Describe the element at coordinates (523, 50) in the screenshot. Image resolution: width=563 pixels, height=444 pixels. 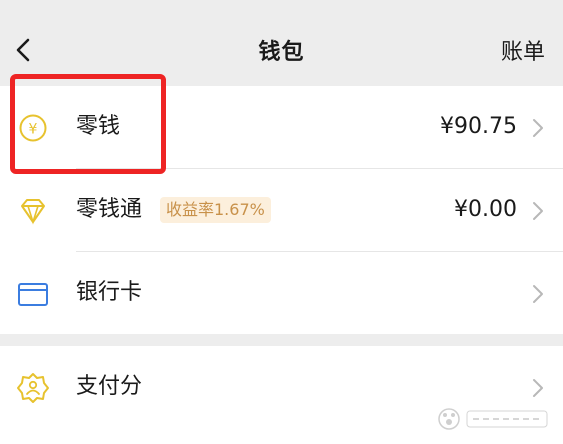
I see `bills-link: 账单` at that location.